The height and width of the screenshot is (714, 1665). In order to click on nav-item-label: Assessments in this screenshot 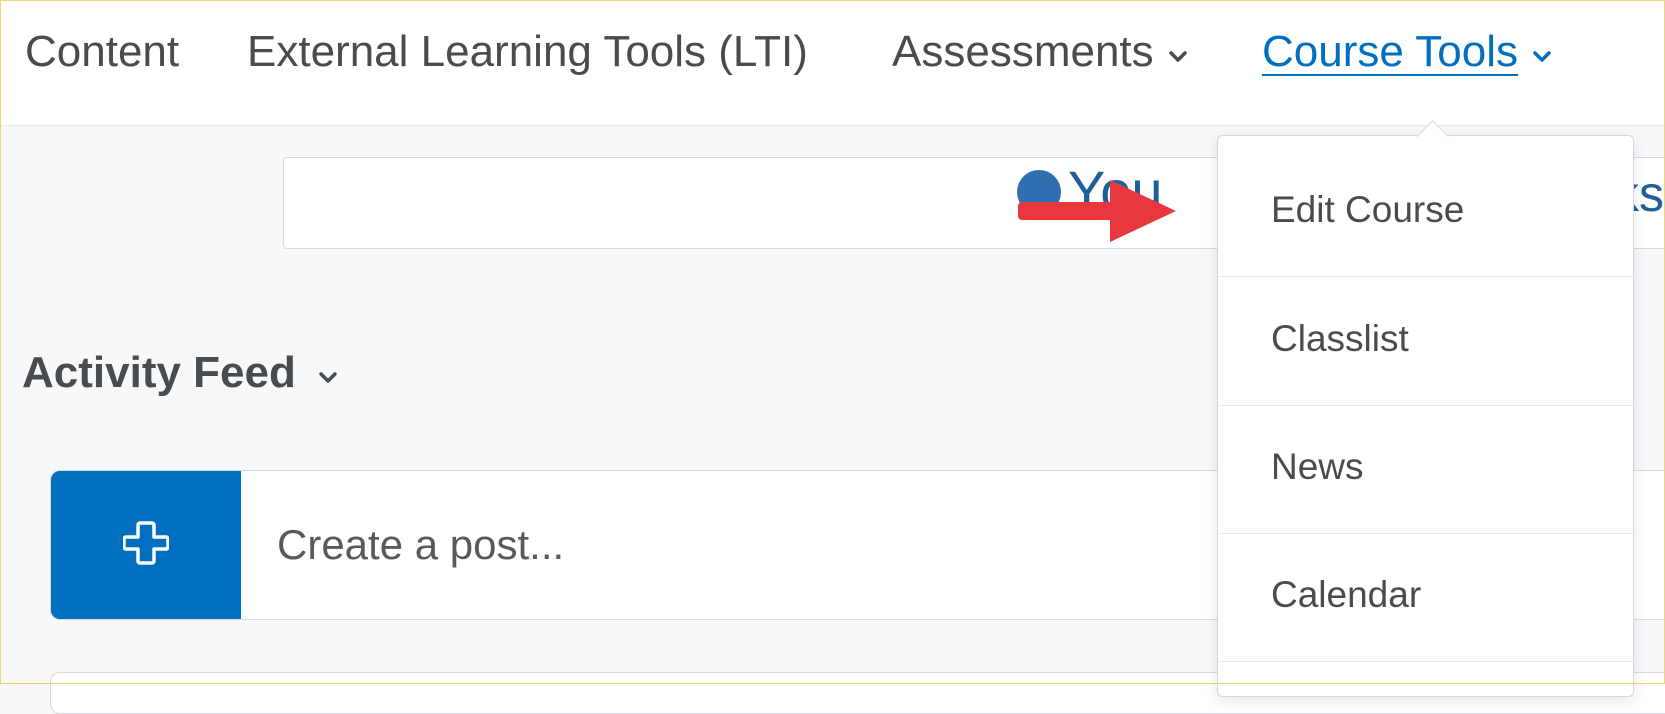, I will do `click(1023, 51)`.